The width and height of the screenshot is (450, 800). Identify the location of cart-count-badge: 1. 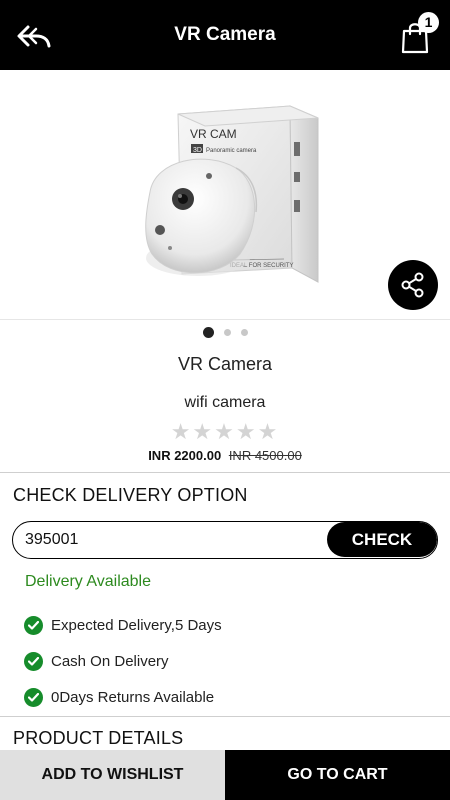
(428, 22).